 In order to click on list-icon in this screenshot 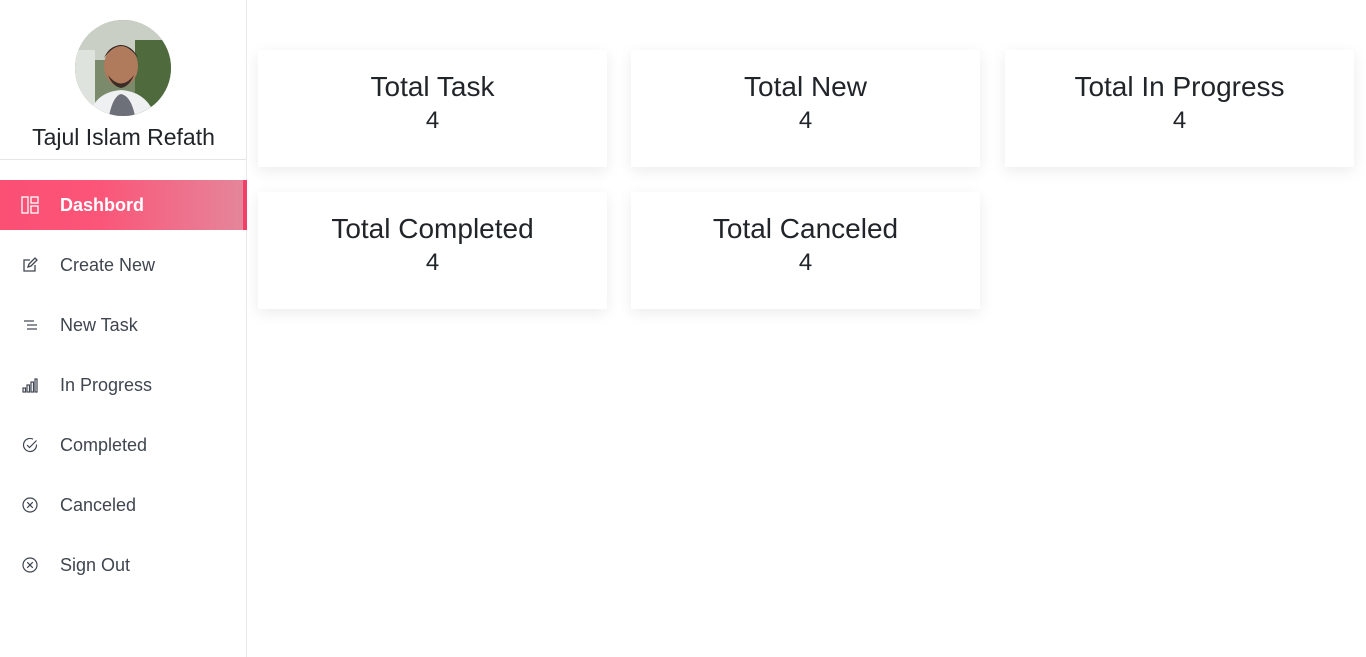, I will do `click(30, 325)`.